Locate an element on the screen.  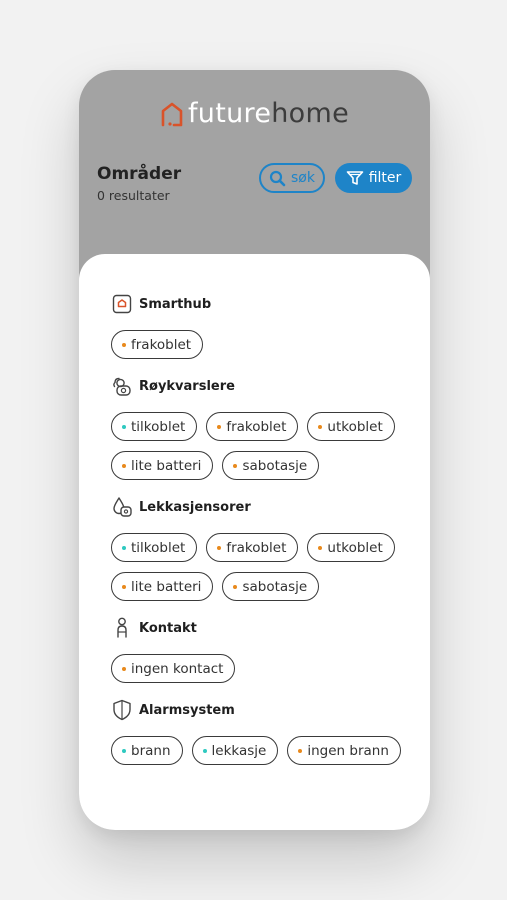
filter-button: filter is located at coordinates (373, 178).